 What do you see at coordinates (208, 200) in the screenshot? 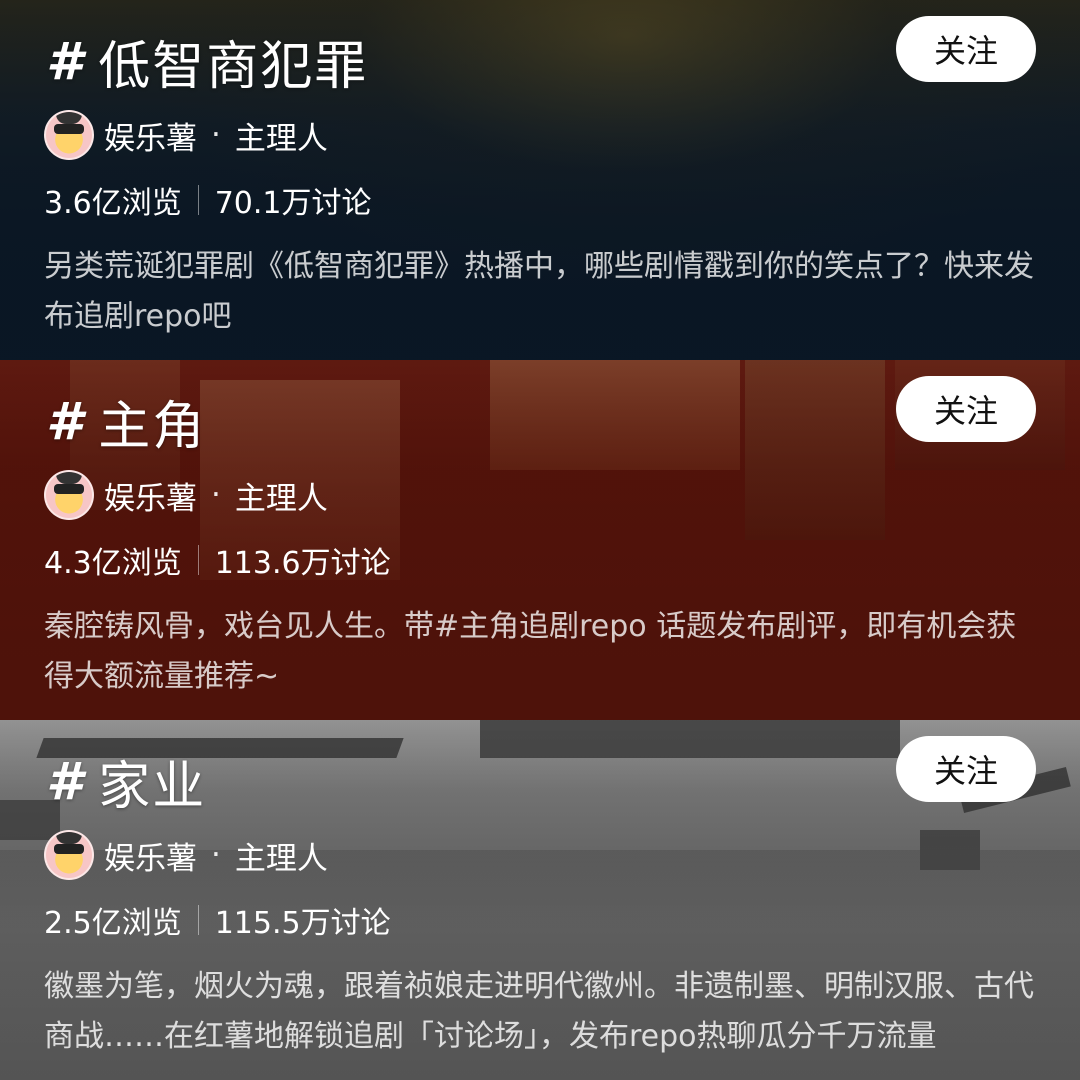
I see `stats-row: 3.6亿浏览 70.1万讨论` at bounding box center [208, 200].